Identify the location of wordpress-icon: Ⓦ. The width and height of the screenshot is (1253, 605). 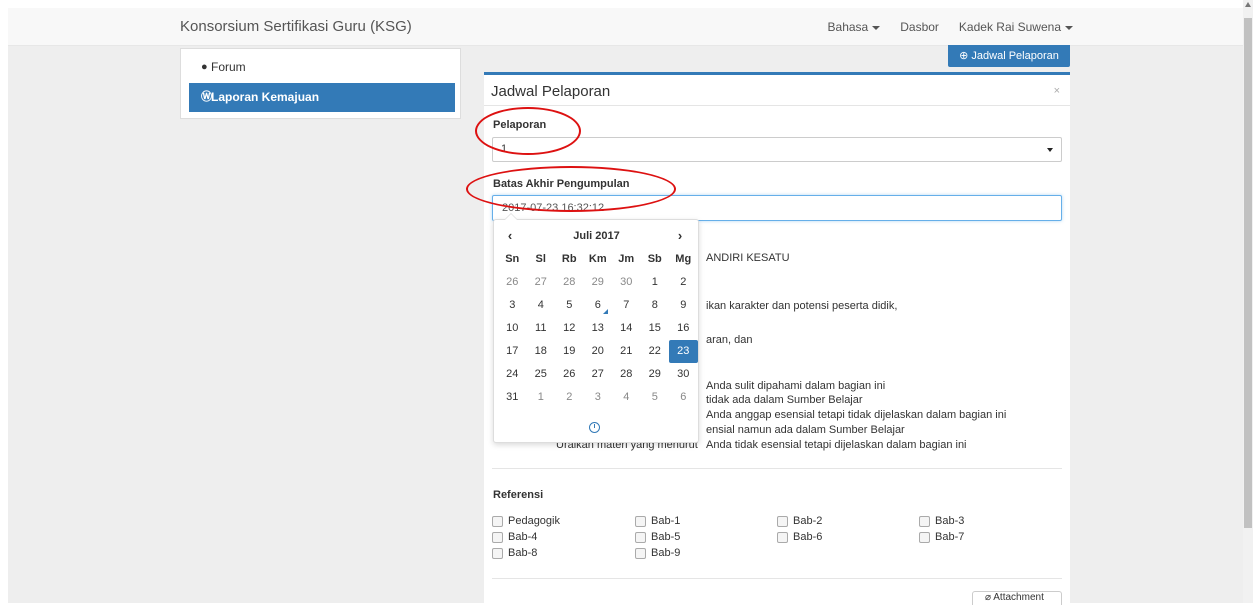
(206, 97).